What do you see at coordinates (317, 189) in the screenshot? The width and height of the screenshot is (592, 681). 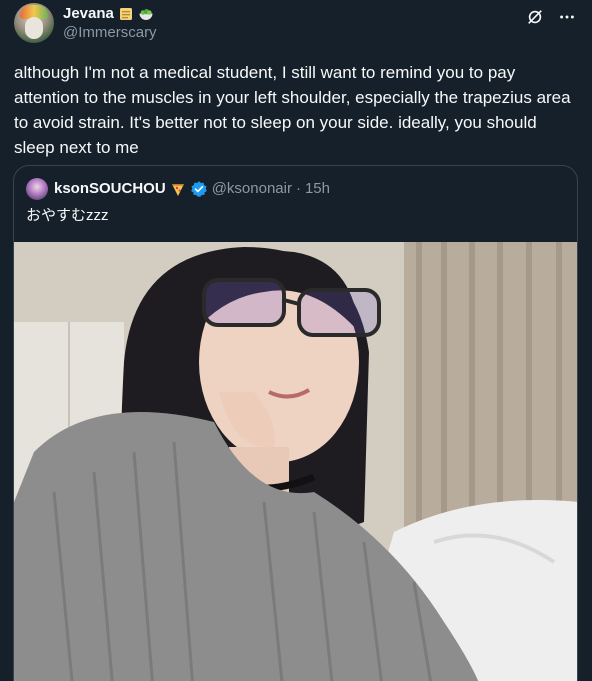 I see `quoted-timestamp: 15h` at bounding box center [317, 189].